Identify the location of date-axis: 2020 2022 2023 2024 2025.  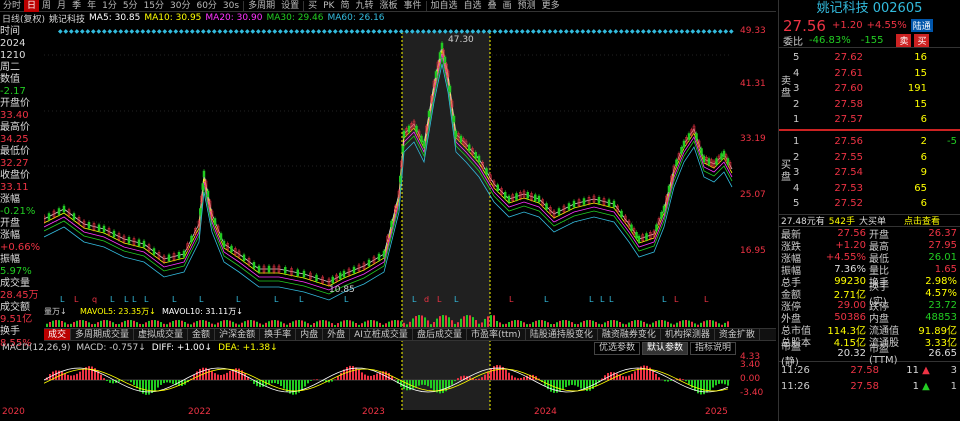
(388, 414).